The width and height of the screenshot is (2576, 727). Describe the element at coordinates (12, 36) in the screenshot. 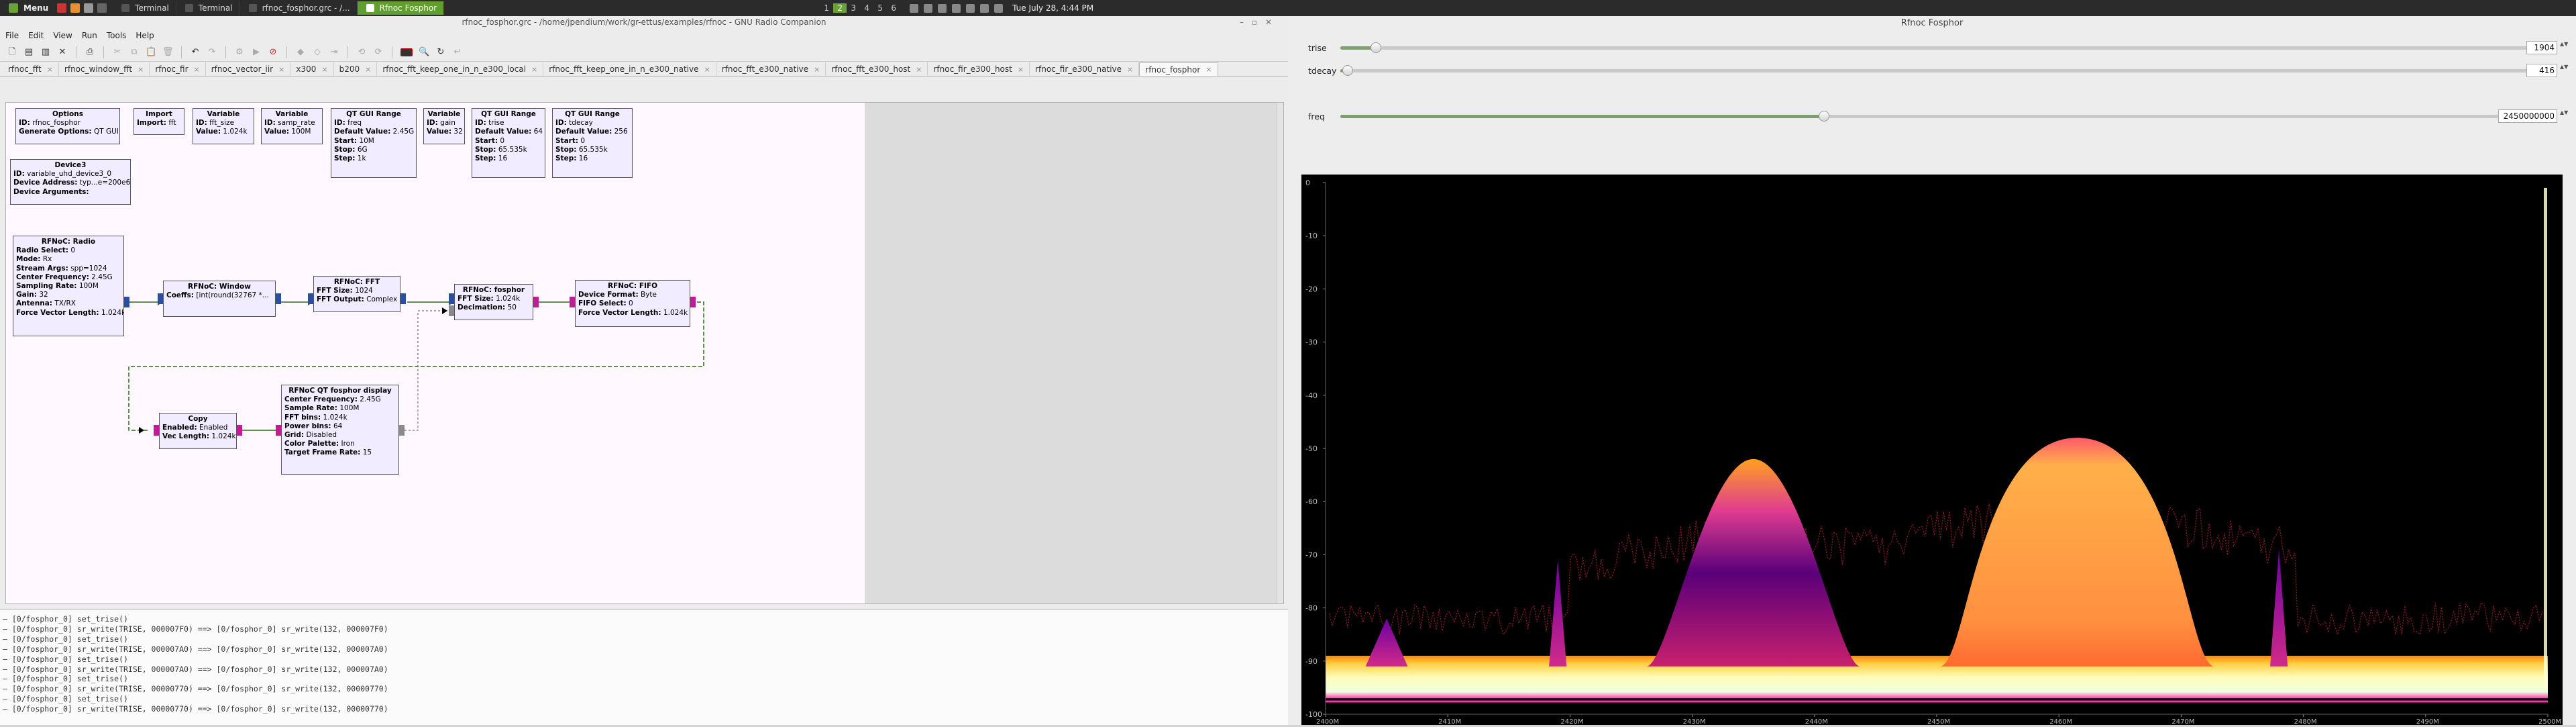

I see `menu-file: File` at that location.